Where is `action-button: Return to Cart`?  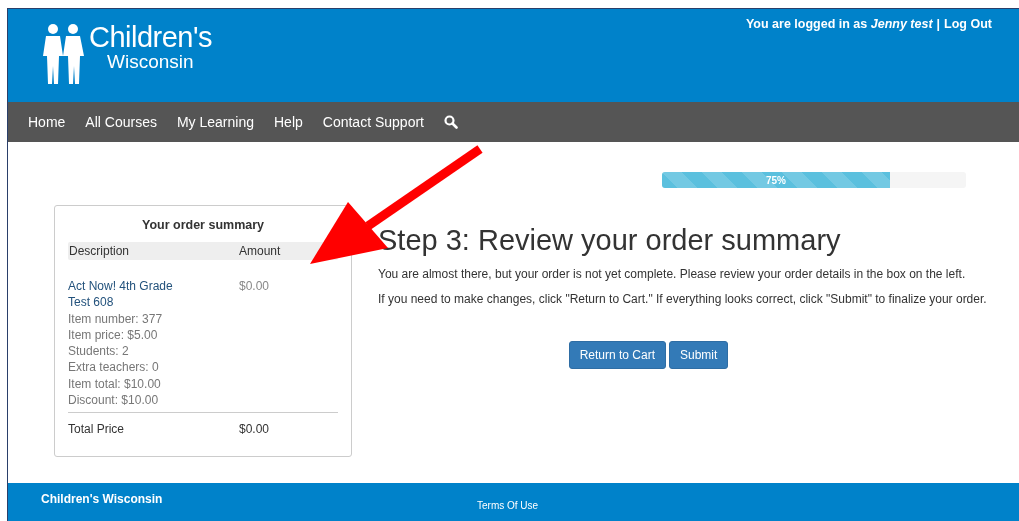
action-button: Return to Cart is located at coordinates (617, 355).